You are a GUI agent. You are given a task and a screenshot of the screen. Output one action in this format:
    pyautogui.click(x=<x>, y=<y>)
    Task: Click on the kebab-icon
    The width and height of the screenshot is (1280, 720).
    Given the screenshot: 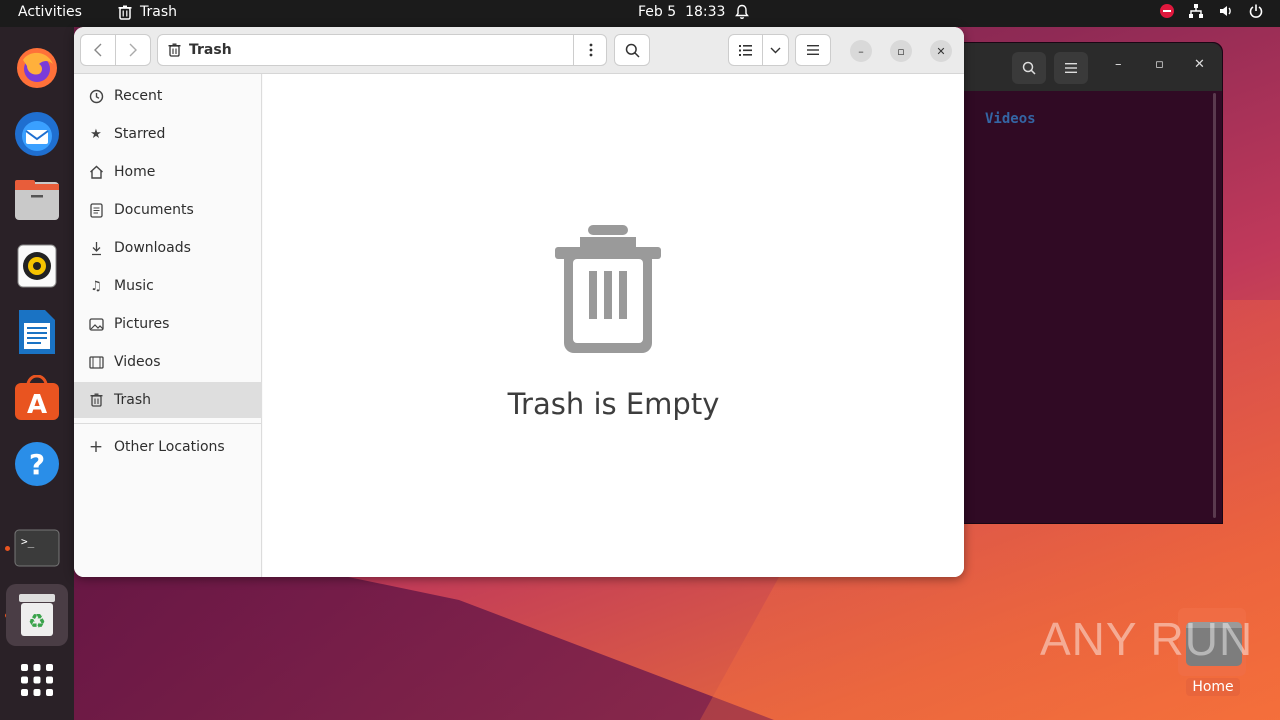 What is the action you would take?
    pyautogui.click(x=590, y=50)
    